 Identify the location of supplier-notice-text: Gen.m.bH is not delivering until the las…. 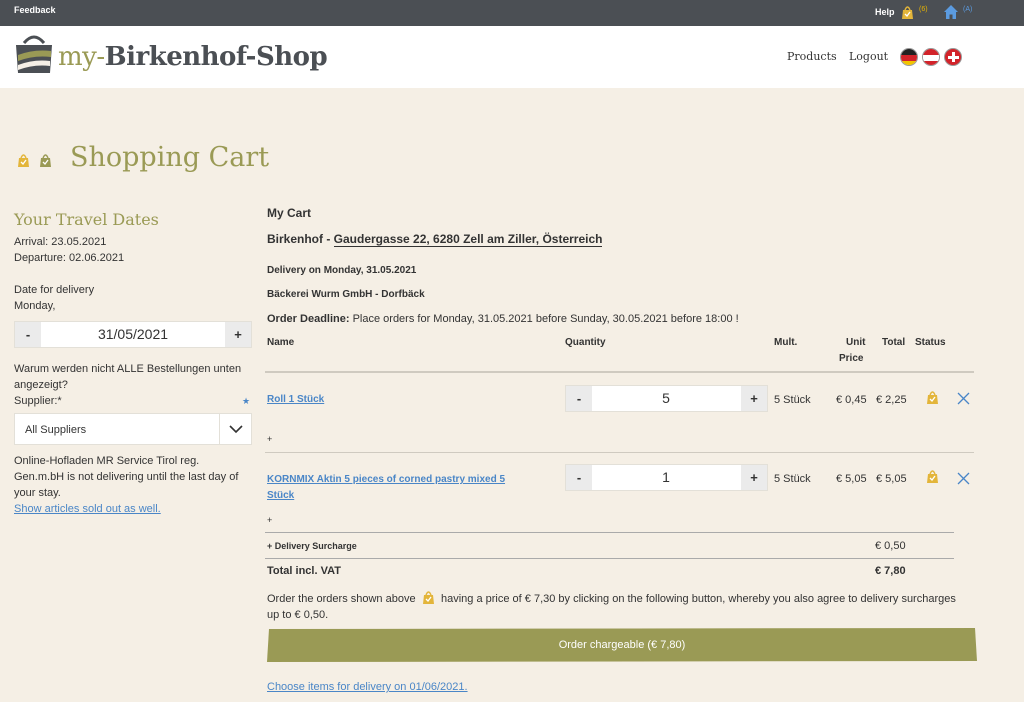
(126, 477).